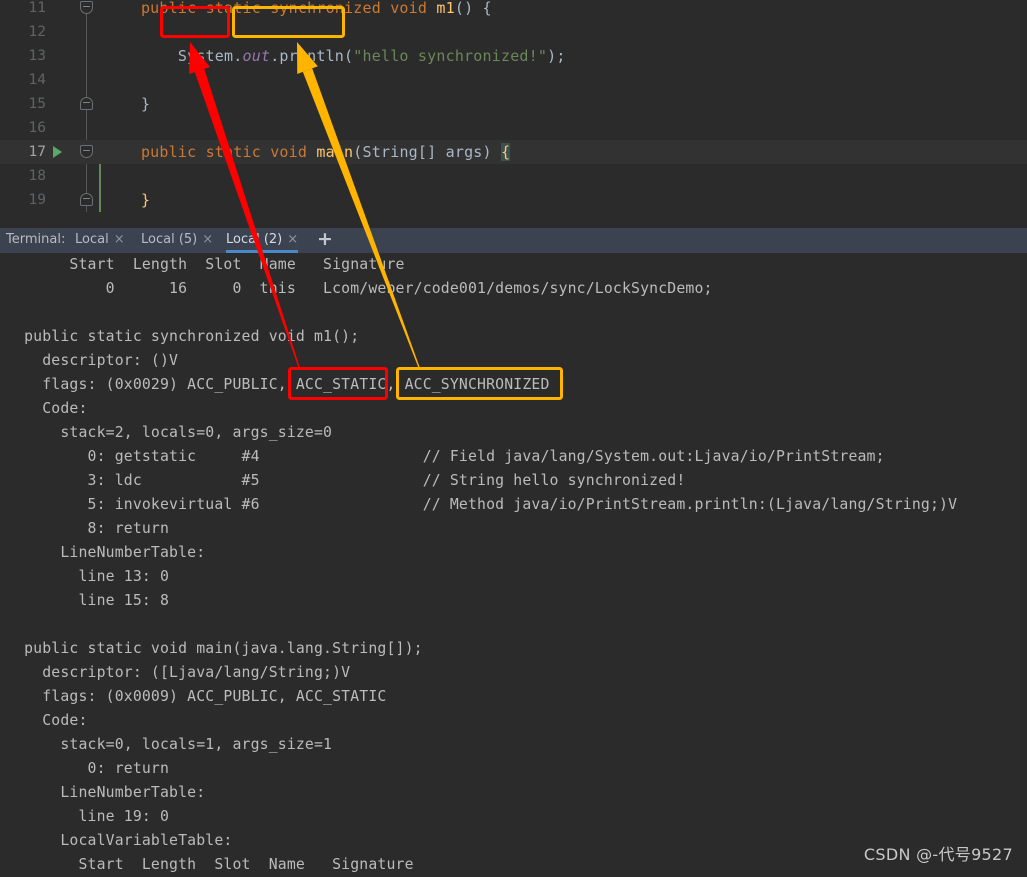 Image resolution: width=1027 pixels, height=877 pixels. Describe the element at coordinates (37, 56) in the screenshot. I see `editor-line-number: 13` at that location.